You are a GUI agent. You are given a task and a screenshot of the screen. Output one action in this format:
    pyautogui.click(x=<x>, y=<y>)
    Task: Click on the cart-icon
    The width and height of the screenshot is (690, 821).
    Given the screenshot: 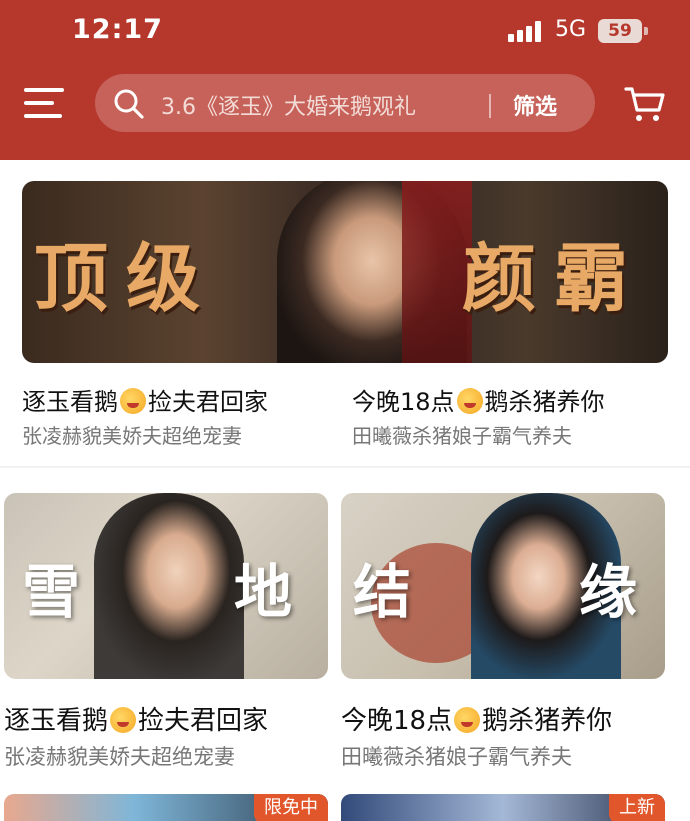 What is the action you would take?
    pyautogui.click(x=645, y=103)
    